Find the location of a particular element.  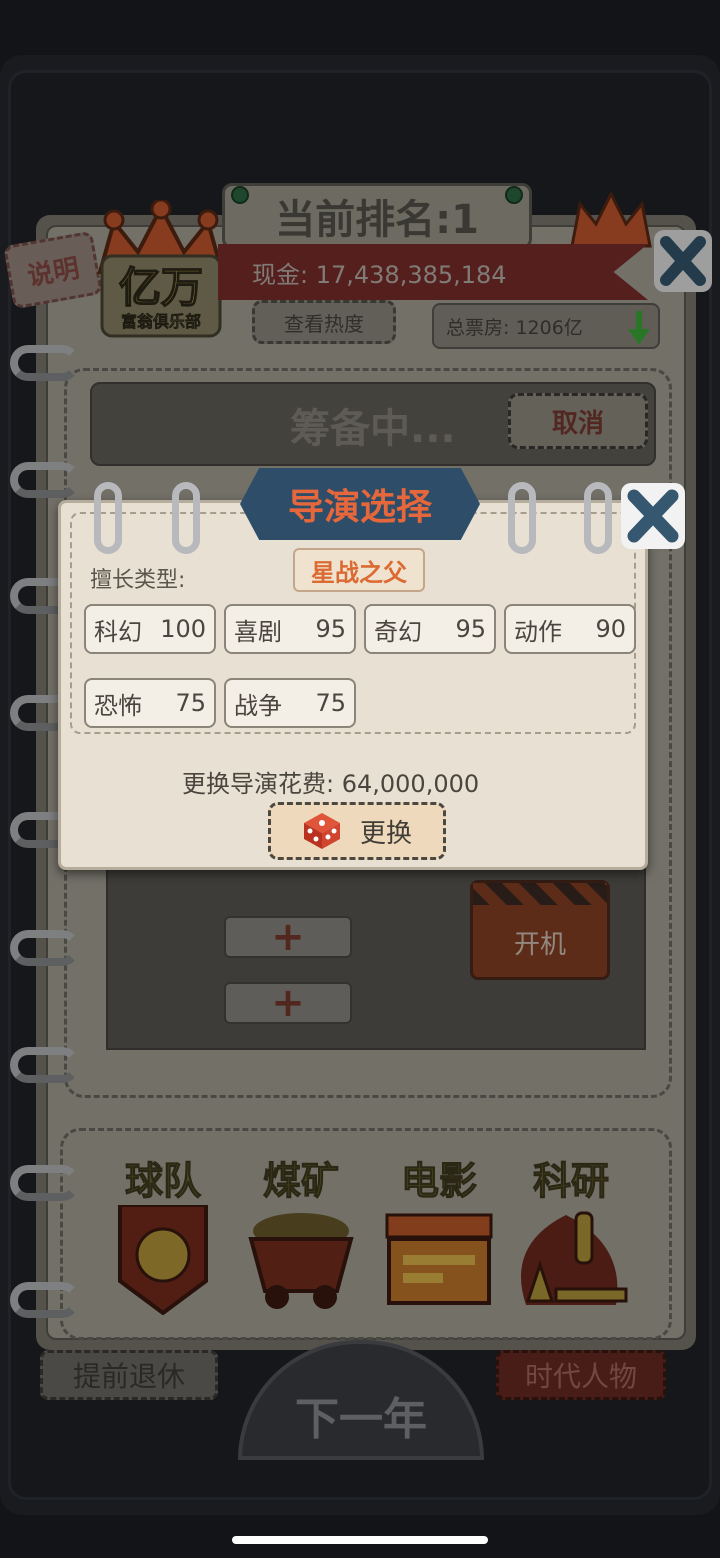

genre-name: 喜剧 is located at coordinates (258, 631).